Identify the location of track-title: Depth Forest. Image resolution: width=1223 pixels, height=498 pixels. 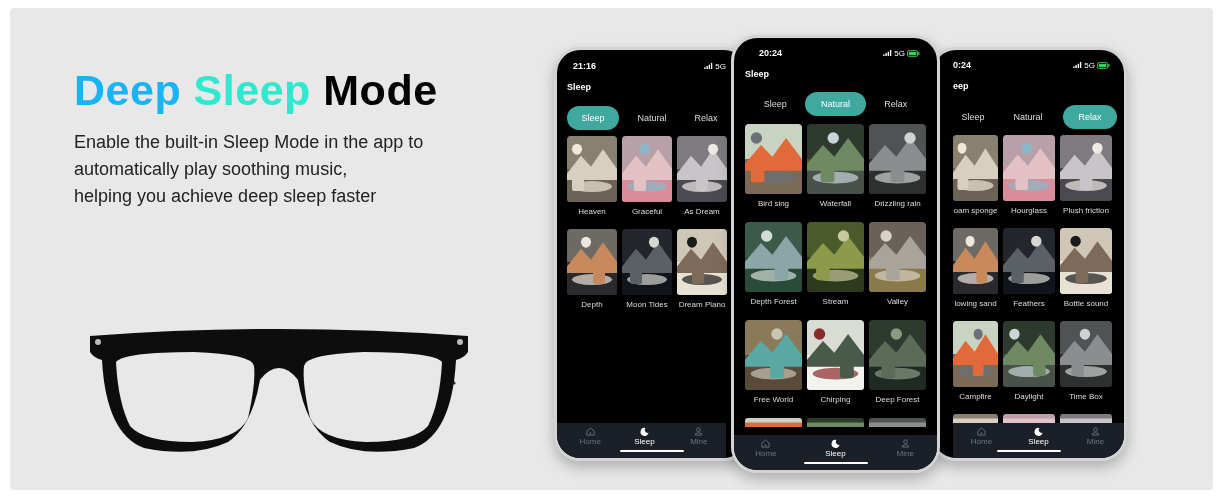
(773, 302).